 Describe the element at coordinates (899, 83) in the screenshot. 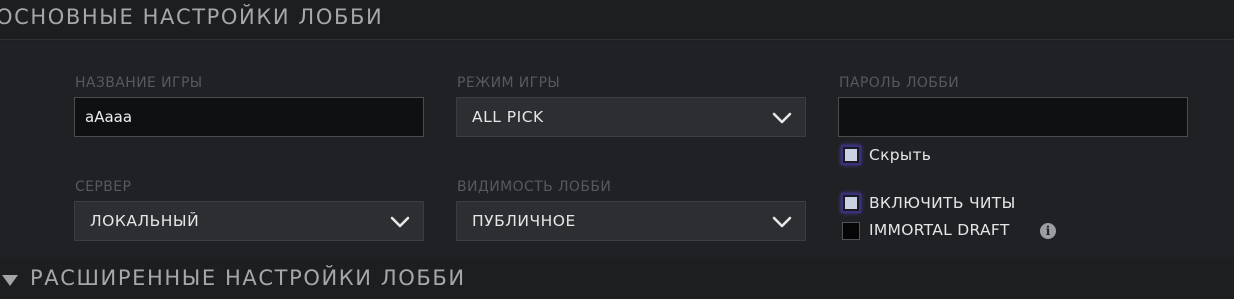

I see `lobby-password-label: ПАРОЛЬ ЛОББИ` at that location.